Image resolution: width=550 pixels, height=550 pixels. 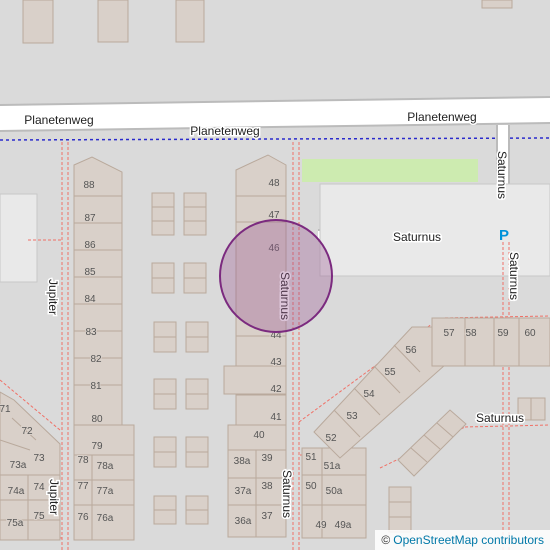 I want to click on house-number: 88, so click(x=89, y=185).